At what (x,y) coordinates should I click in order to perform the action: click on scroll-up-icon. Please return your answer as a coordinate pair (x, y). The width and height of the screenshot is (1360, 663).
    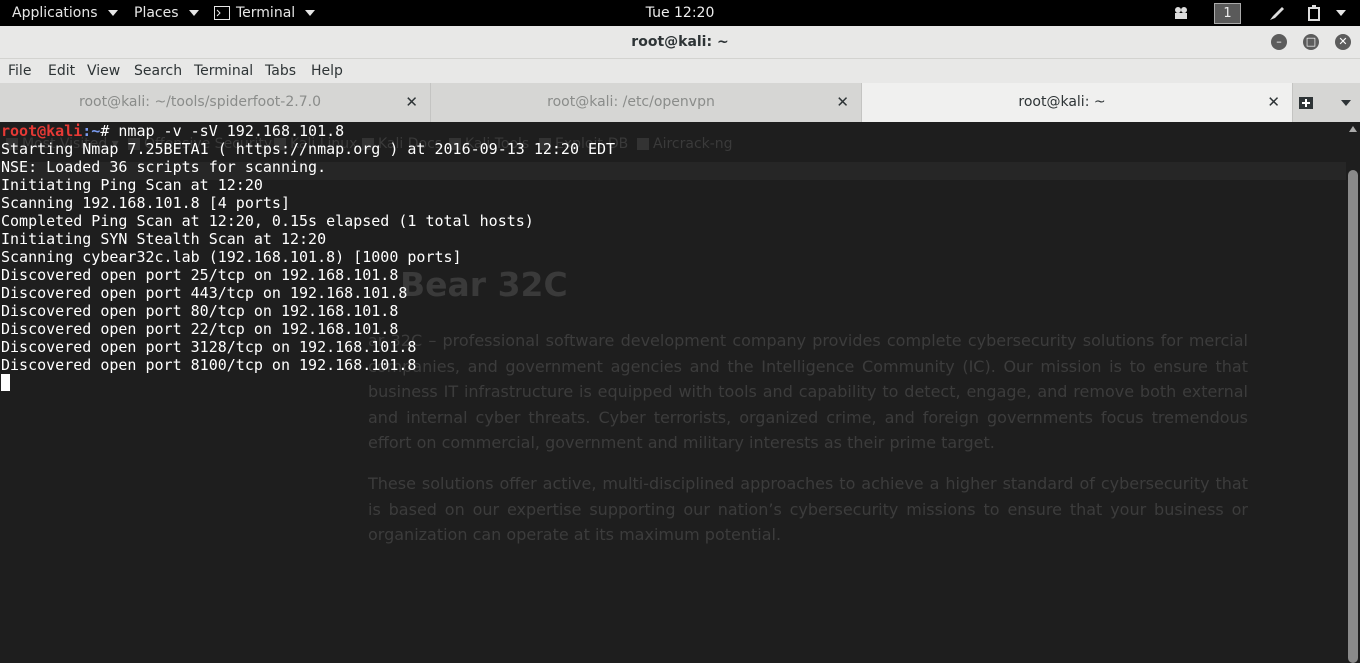
    Looking at the image, I should click on (1353, 129).